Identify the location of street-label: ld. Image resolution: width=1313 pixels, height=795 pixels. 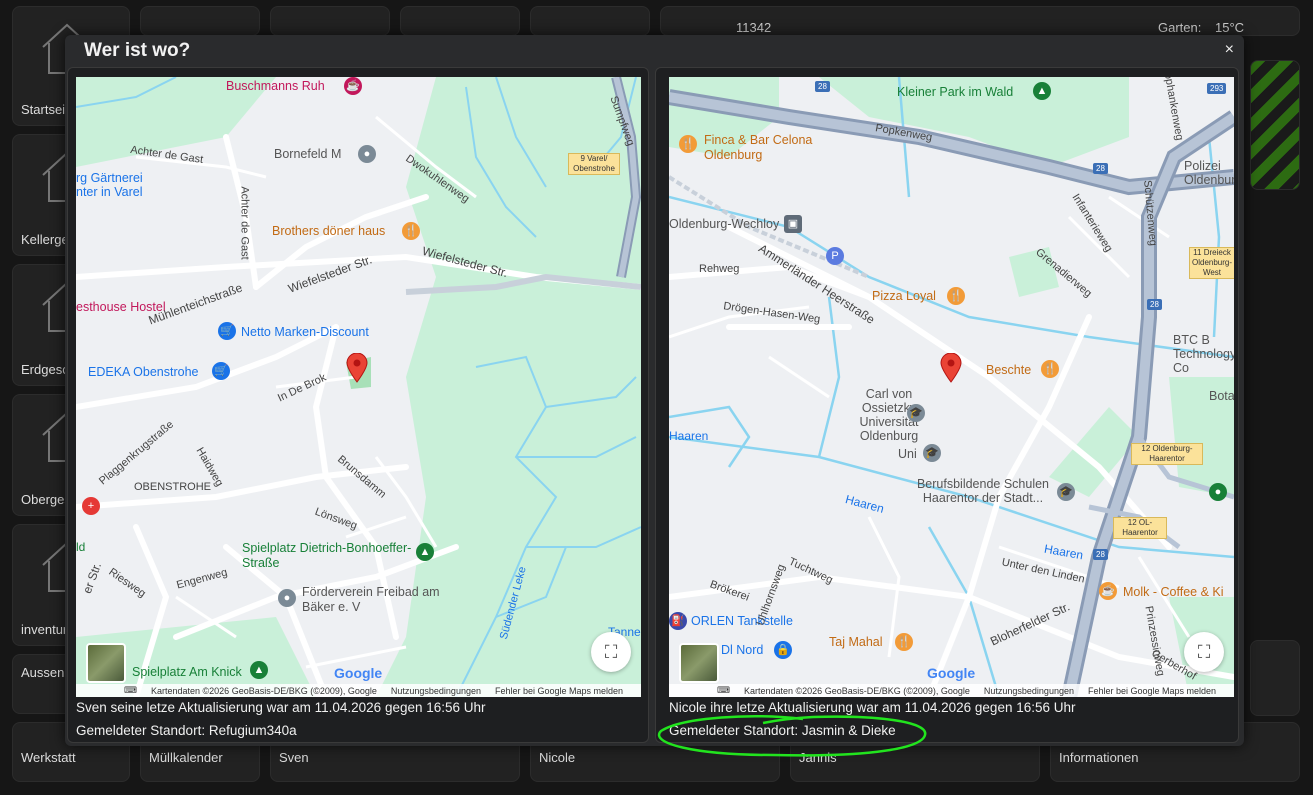
(81, 547).